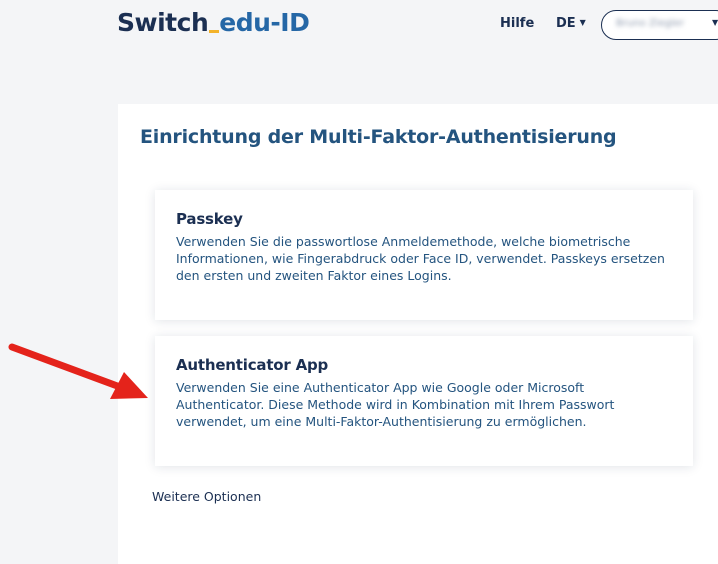 This screenshot has height=564, width=718. I want to click on switch-edu-id-logo: Switch edu-ID, so click(213, 22).